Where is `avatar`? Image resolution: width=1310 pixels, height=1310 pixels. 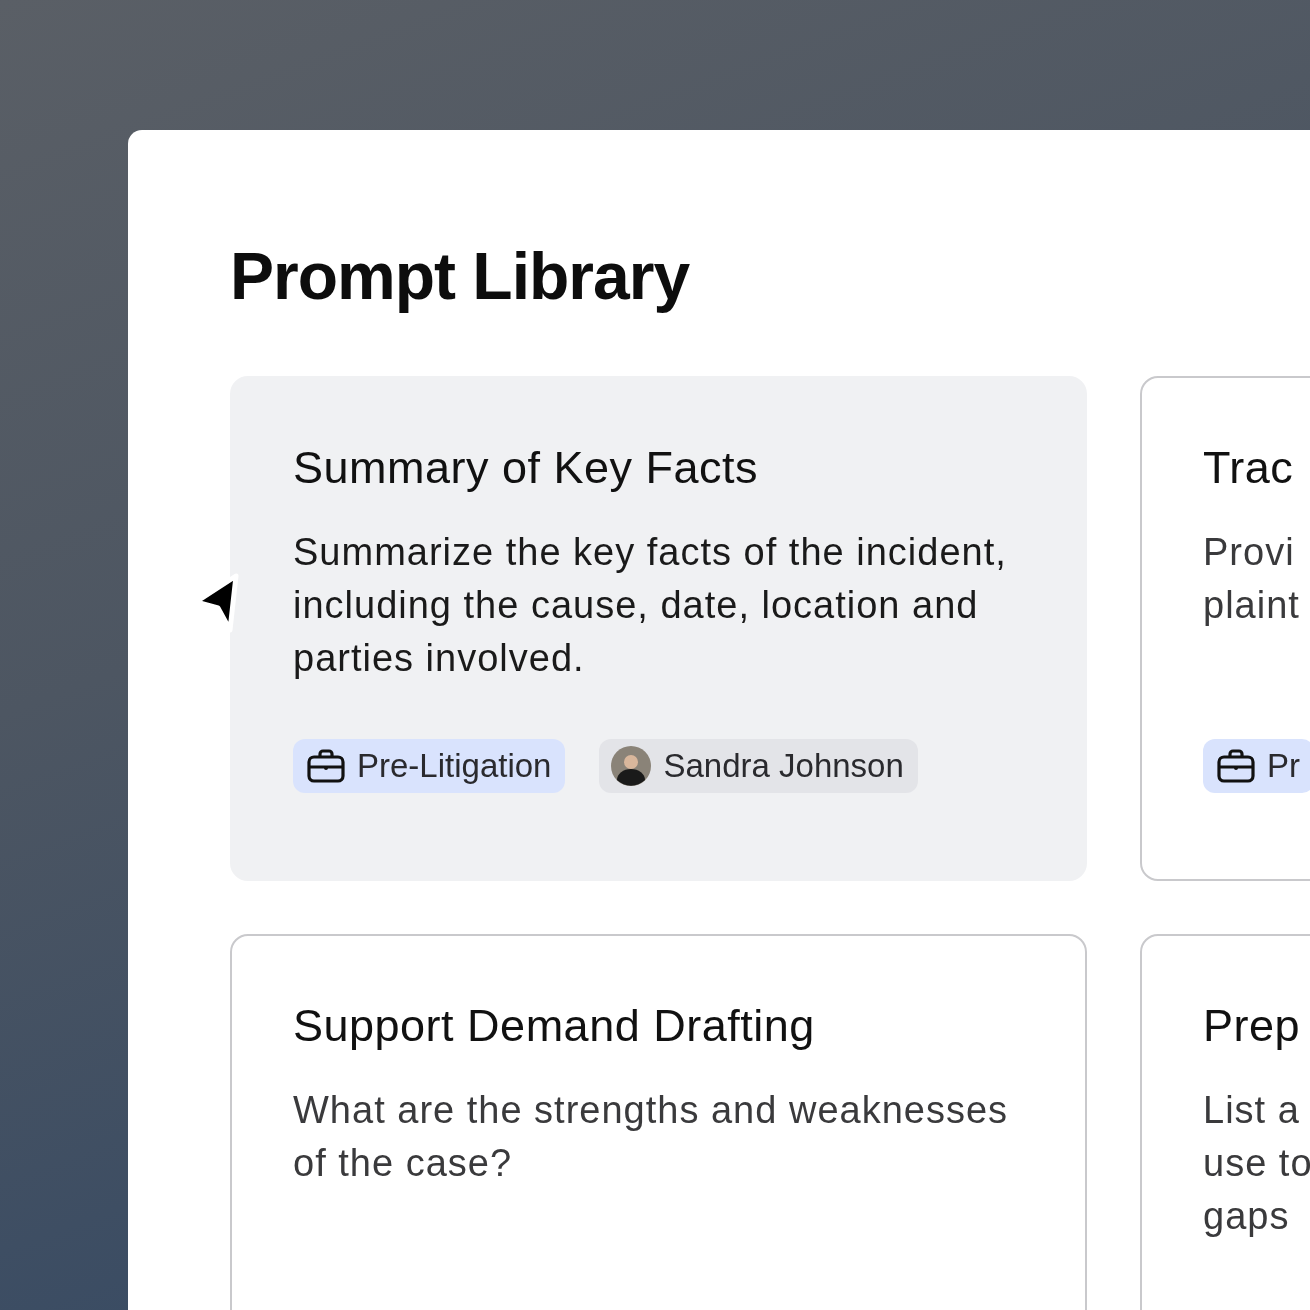 avatar is located at coordinates (631, 766).